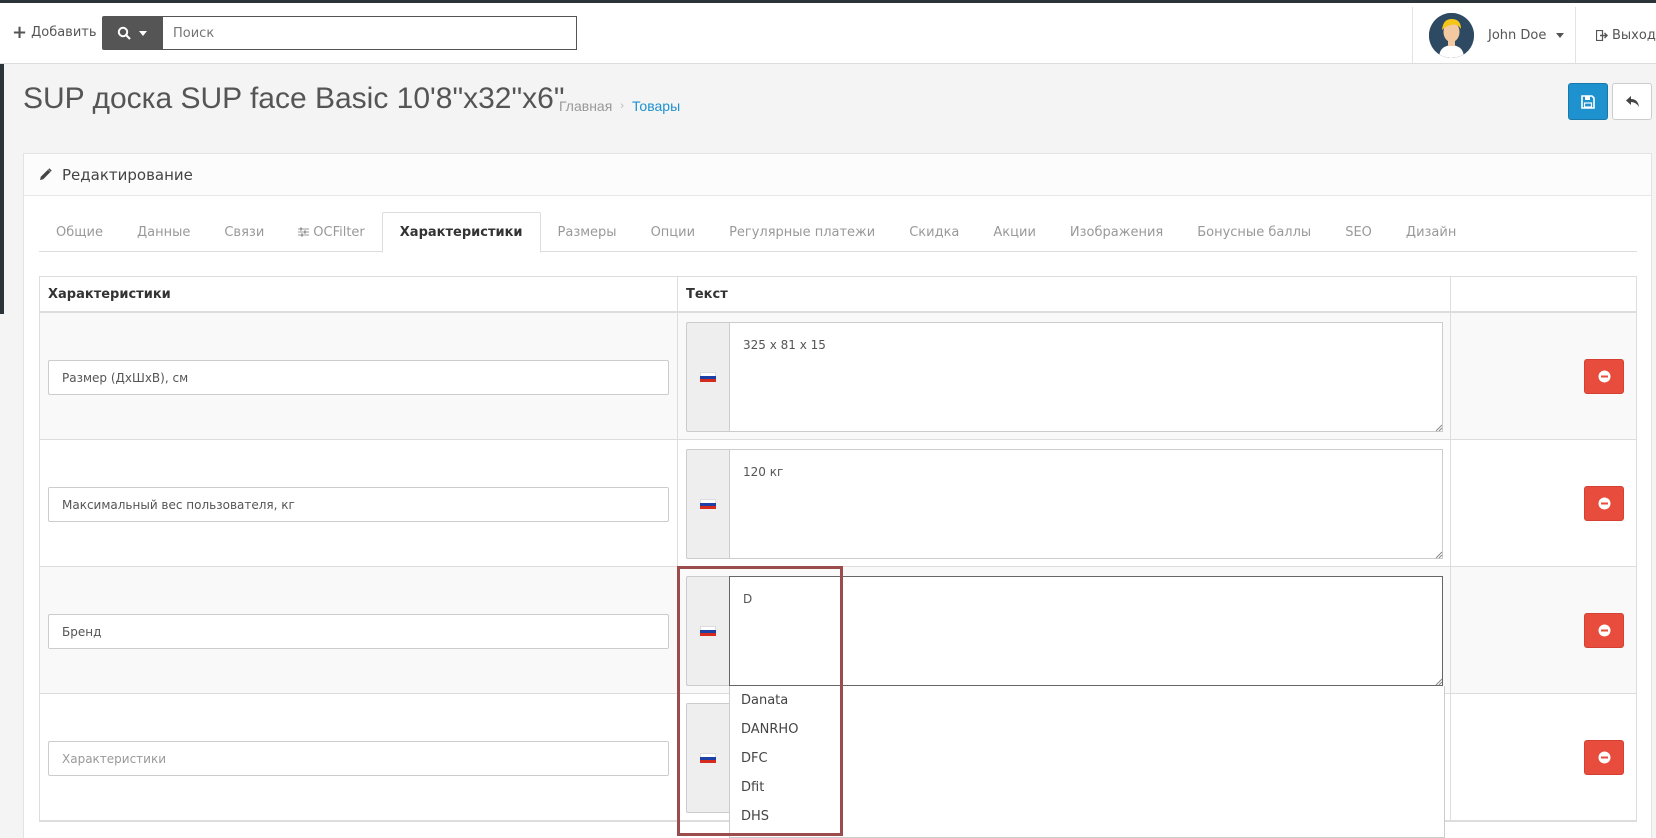  Describe the element at coordinates (585, 106) in the screenshot. I see `breadcrumb-home: Главная` at that location.